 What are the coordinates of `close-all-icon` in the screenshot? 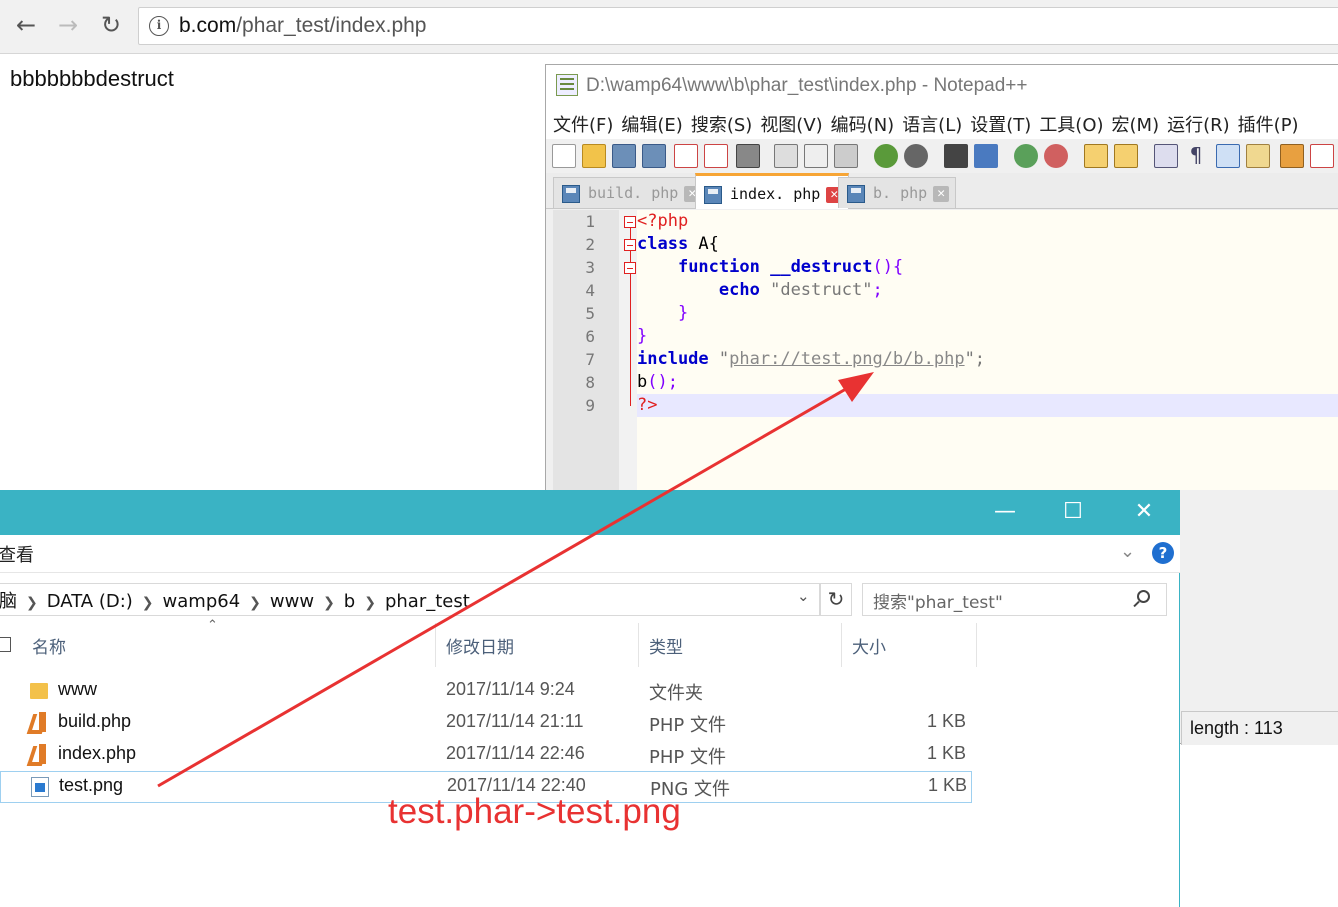 It's located at (716, 156).